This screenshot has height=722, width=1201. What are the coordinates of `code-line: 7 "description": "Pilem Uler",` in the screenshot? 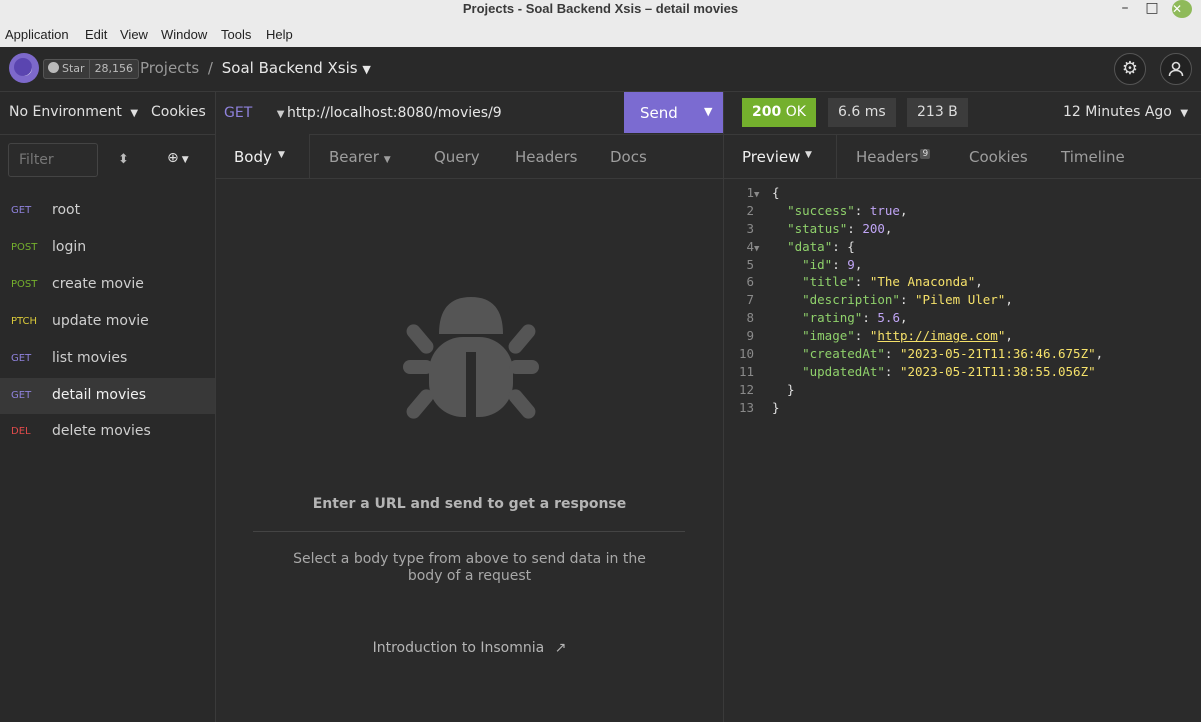 It's located at (879, 300).